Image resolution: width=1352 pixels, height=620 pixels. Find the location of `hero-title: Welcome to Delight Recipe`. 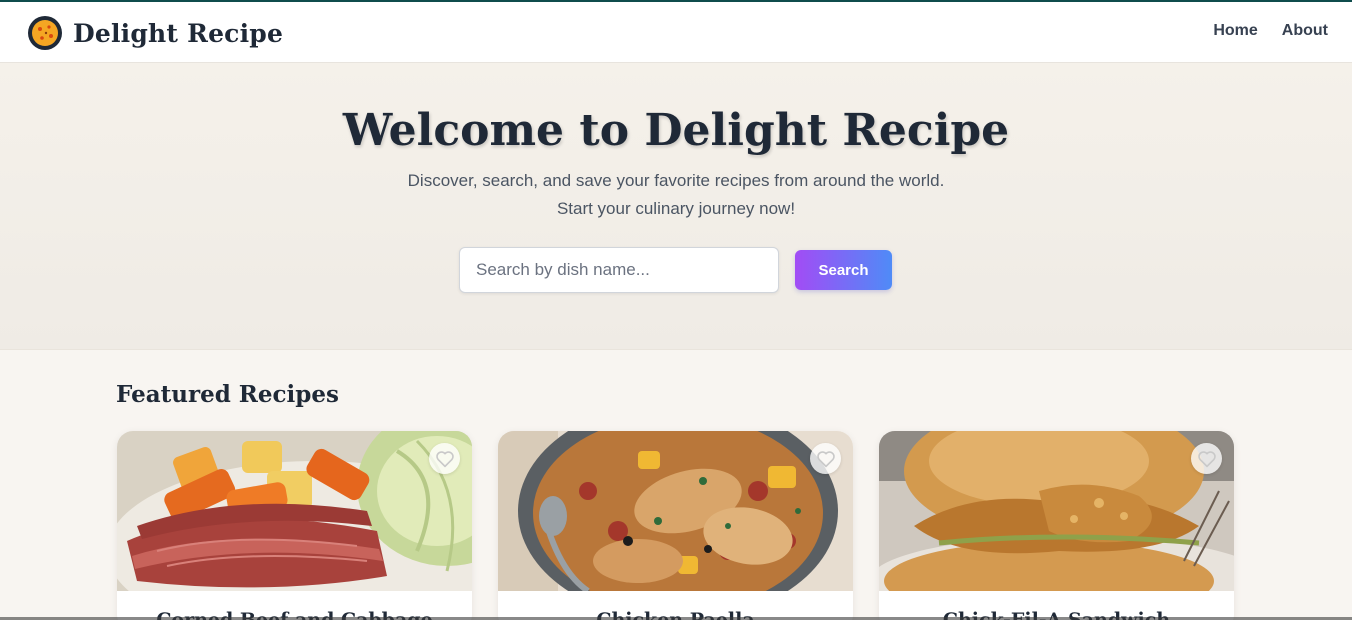

hero-title: Welcome to Delight Recipe is located at coordinates (676, 130).